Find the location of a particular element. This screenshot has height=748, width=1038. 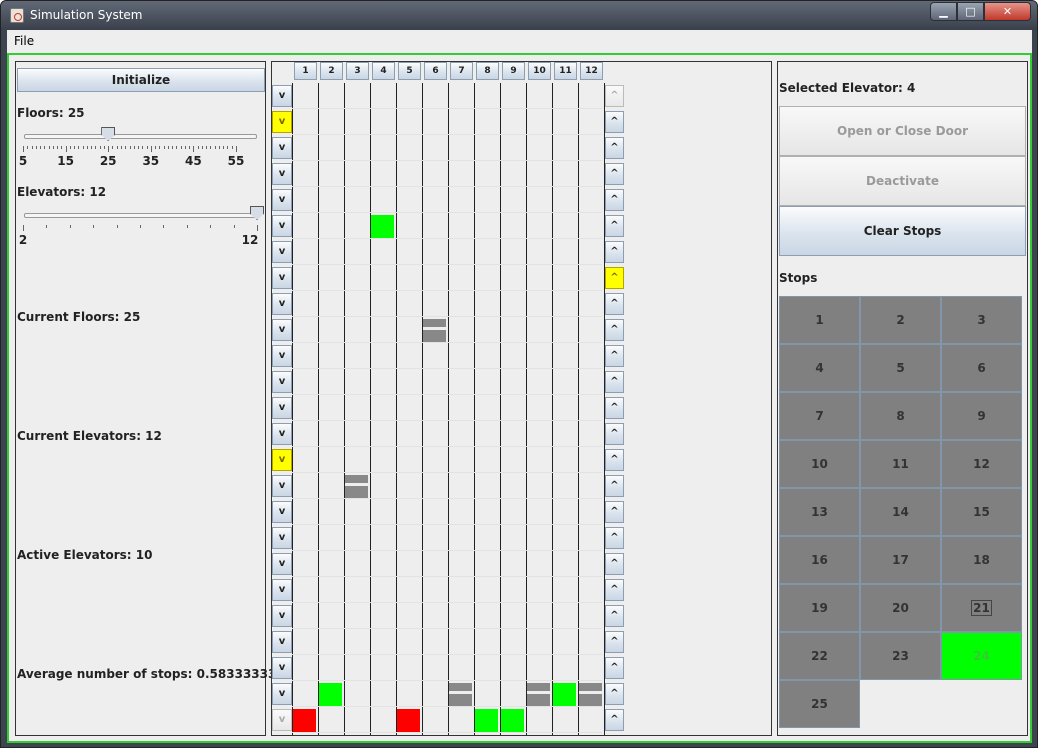

column-header-4: 4 is located at coordinates (383, 71).